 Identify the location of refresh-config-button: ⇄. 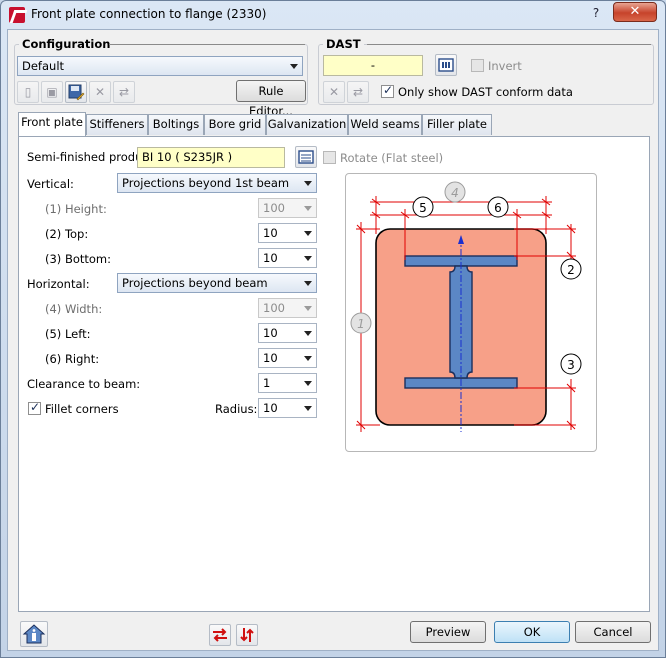
(124, 92).